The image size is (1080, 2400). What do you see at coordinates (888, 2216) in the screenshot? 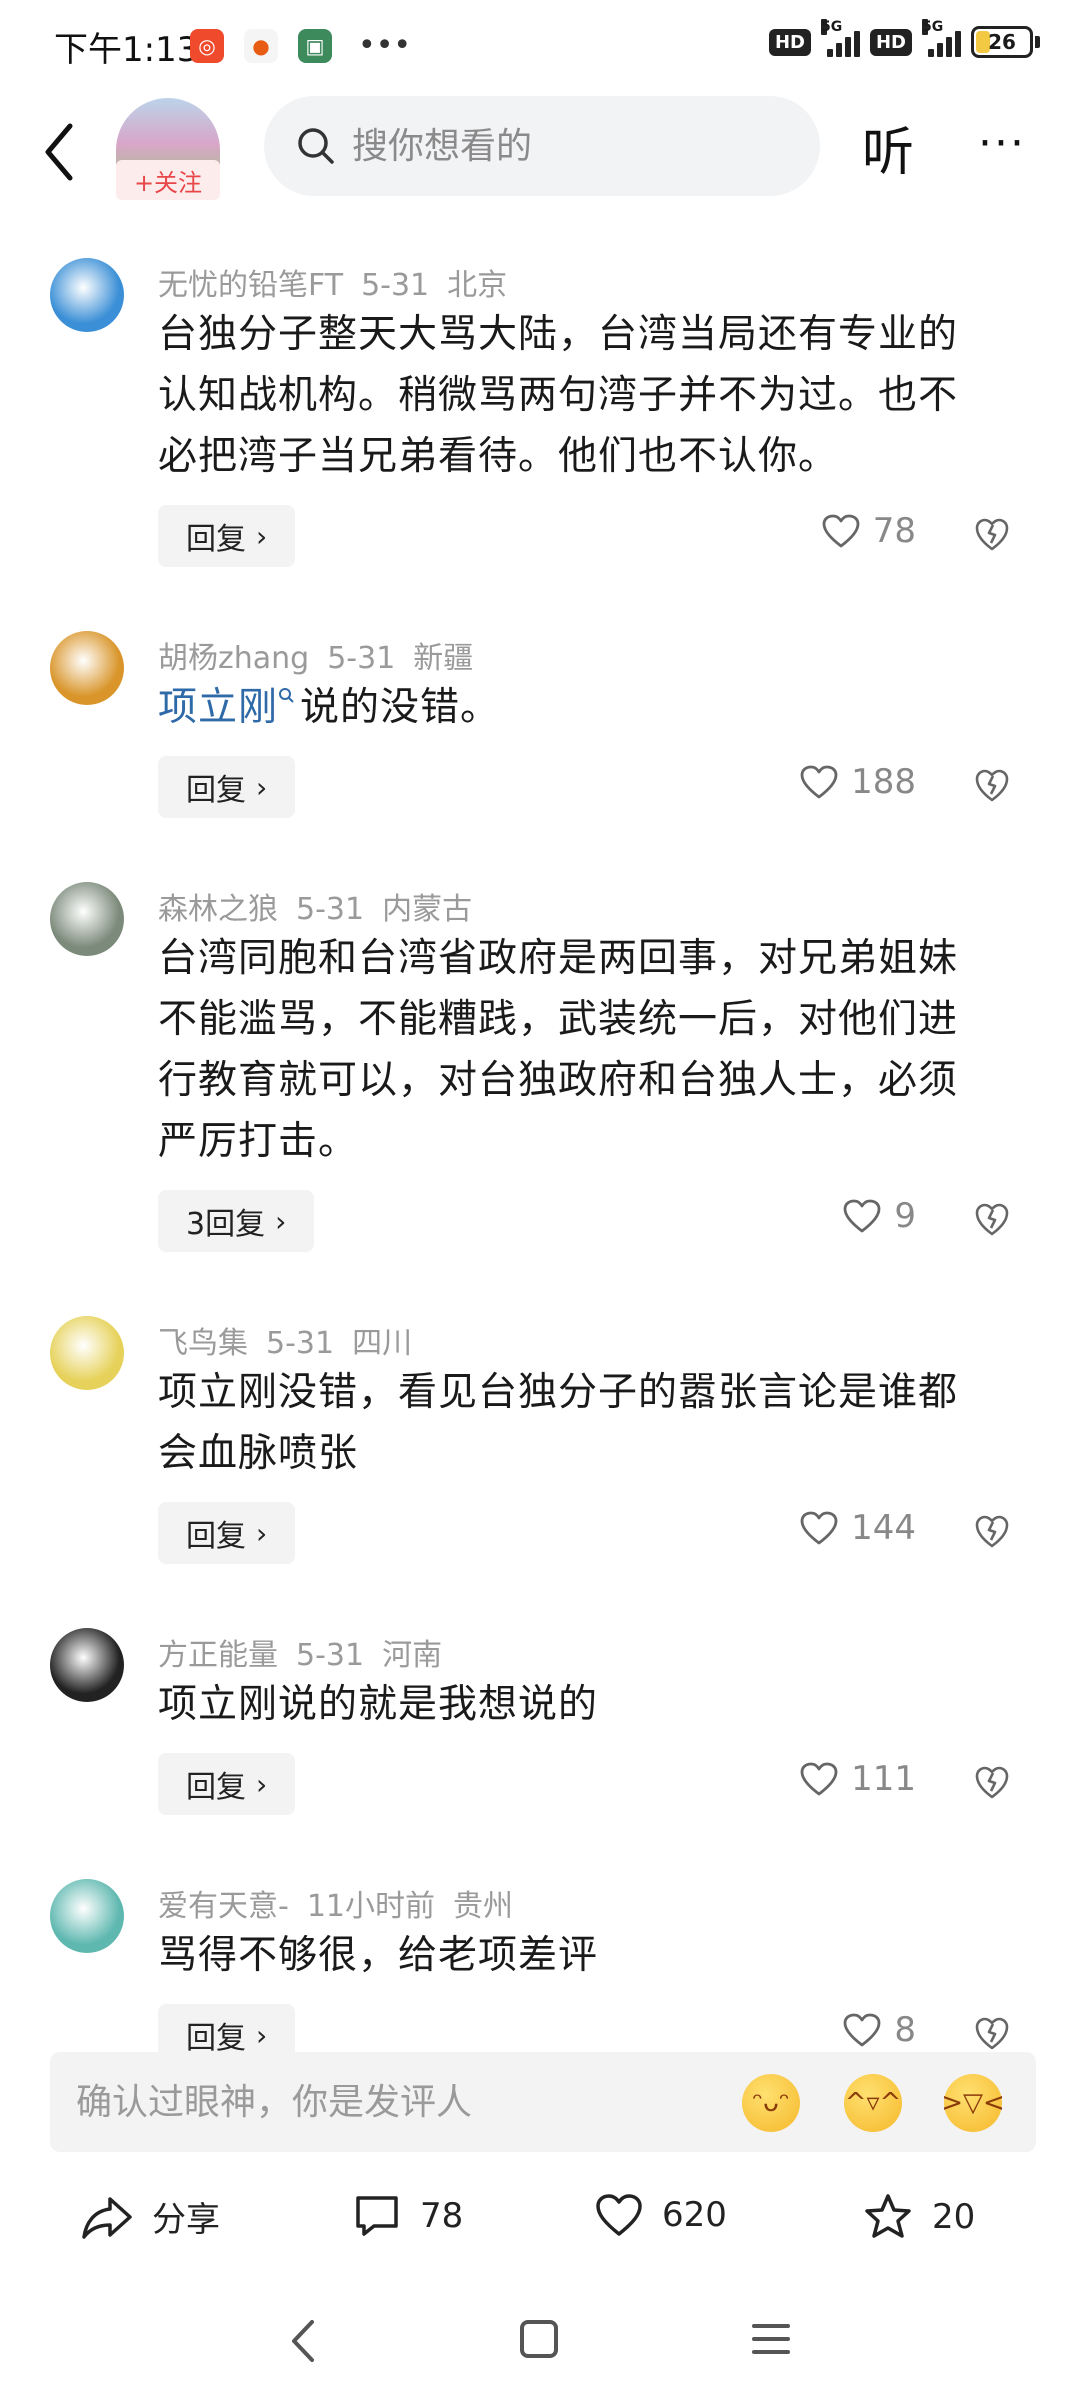
I see `star-icon` at bounding box center [888, 2216].